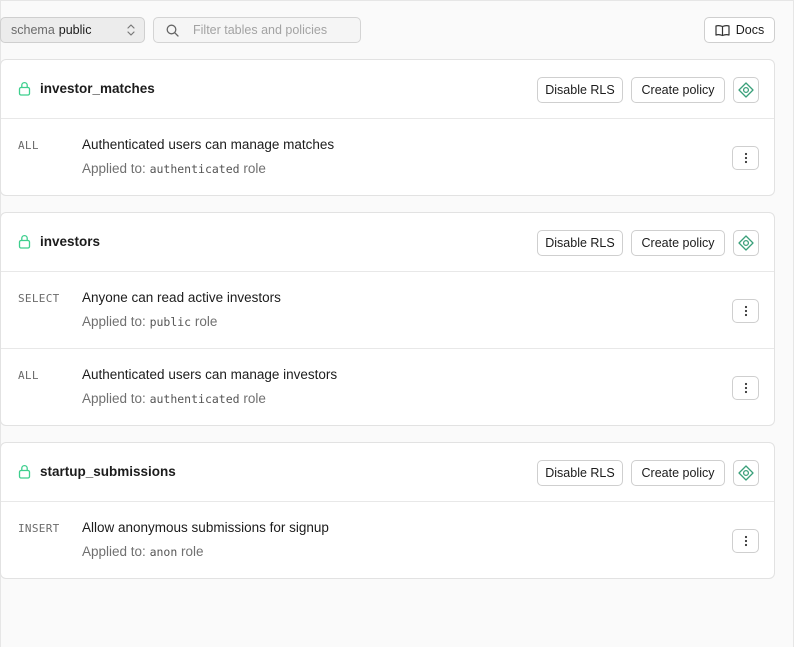  I want to click on schema-selector-label: schema, so click(33, 30).